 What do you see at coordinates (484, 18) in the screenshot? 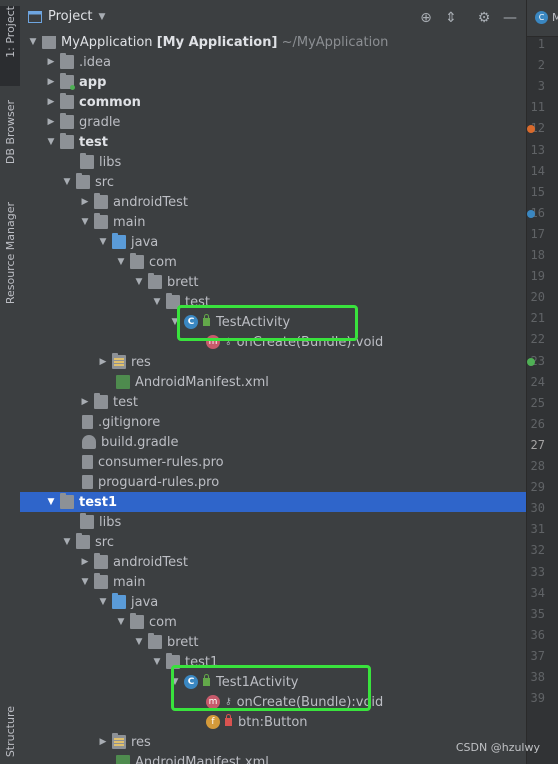
I see `settings-icon: ⚙` at bounding box center [484, 18].